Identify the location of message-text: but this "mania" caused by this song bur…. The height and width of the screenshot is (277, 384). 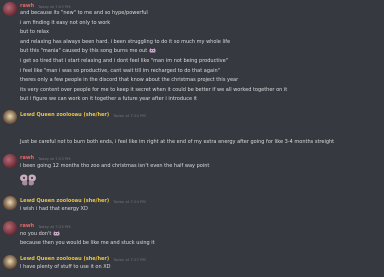
(84, 51).